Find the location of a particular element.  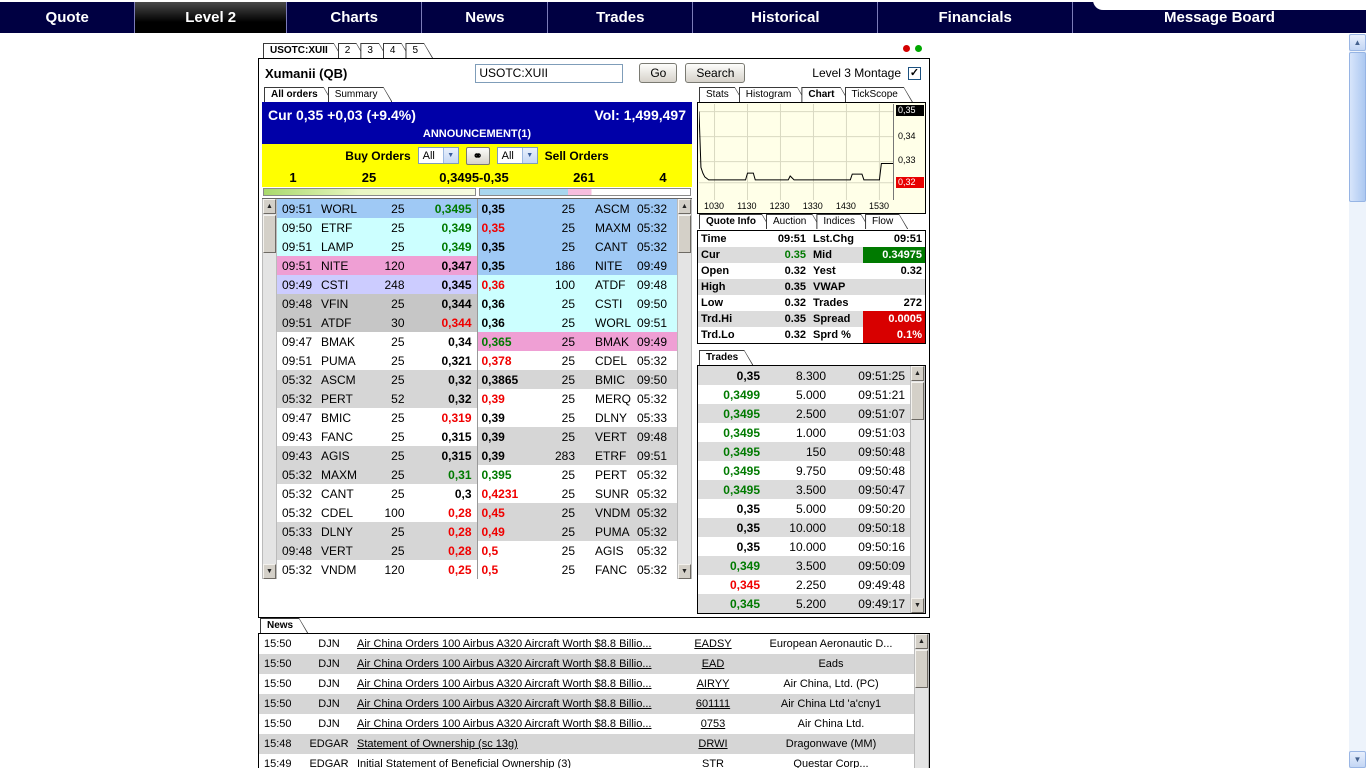

news-symbol-link: EAD is located at coordinates (713, 664).